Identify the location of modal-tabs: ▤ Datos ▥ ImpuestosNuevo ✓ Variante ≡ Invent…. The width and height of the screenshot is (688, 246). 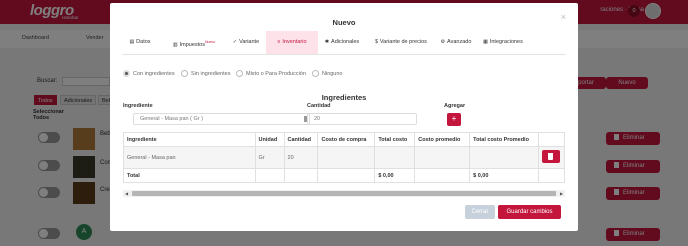
(344, 43).